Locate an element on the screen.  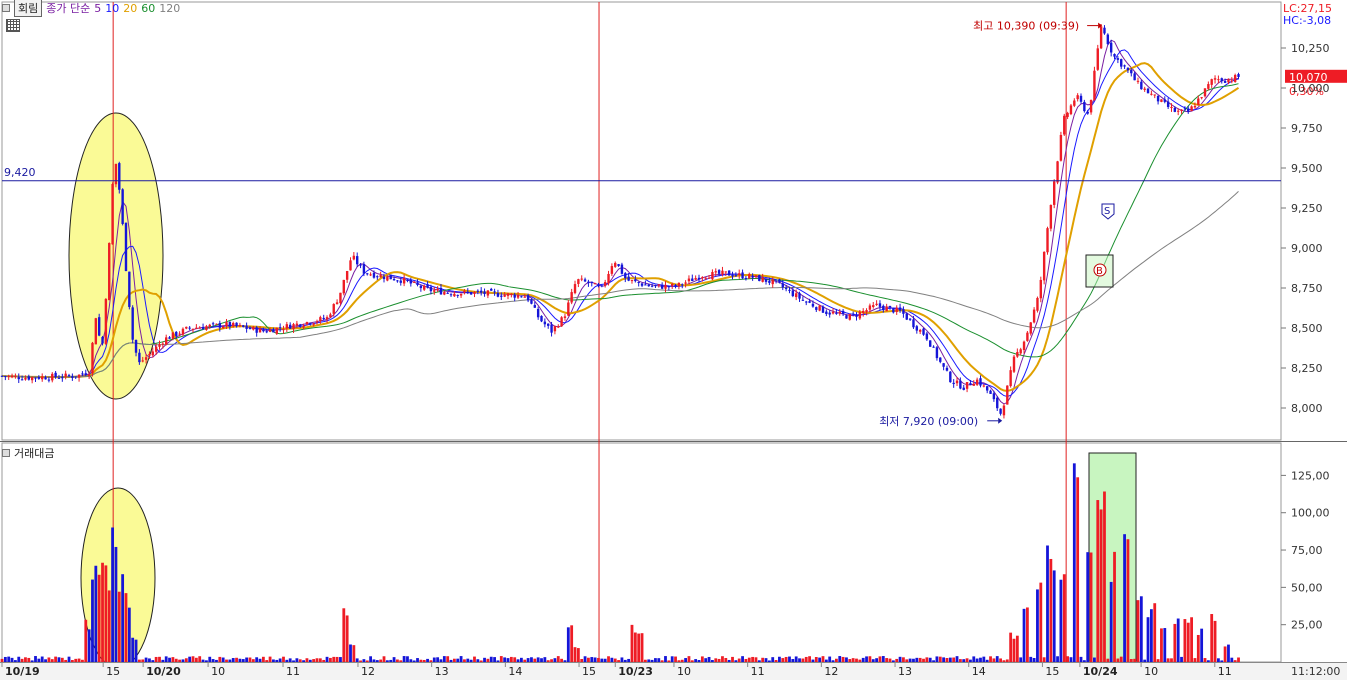
stock-name-tag: 회림 is located at coordinates (28, 8).